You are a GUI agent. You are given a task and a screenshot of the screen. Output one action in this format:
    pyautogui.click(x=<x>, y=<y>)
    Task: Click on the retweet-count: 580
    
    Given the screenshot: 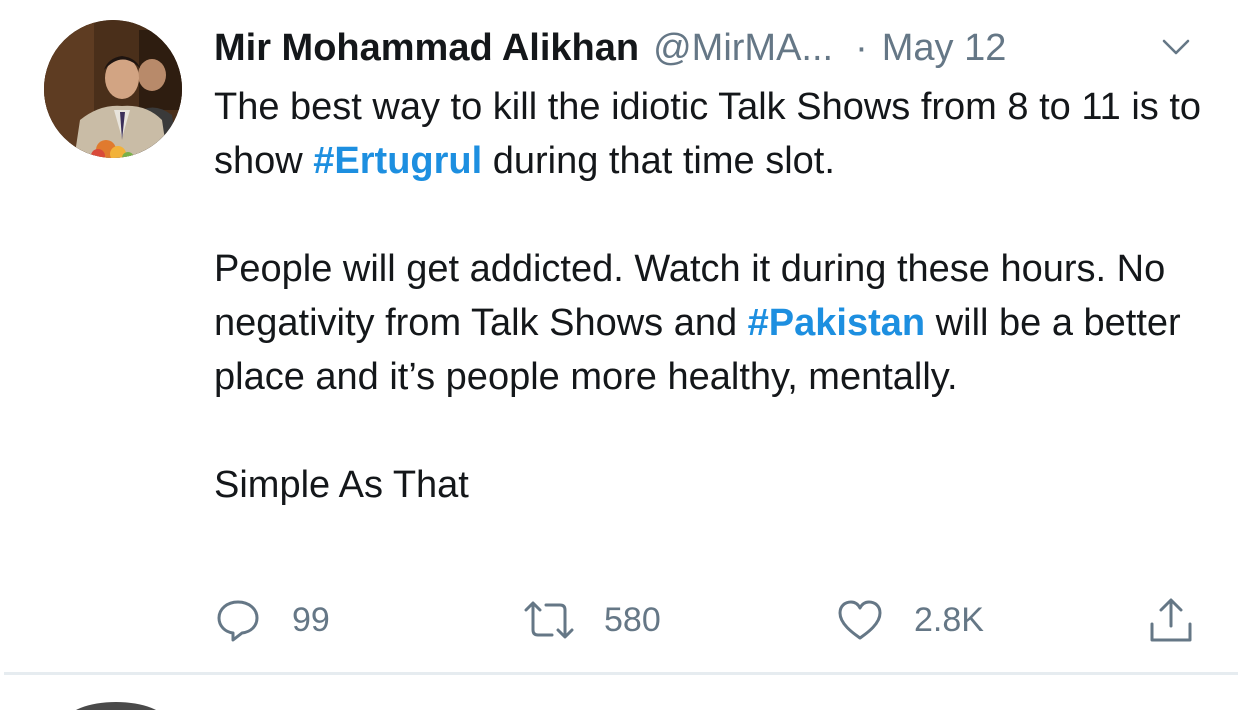 What is the action you would take?
    pyautogui.click(x=632, y=619)
    